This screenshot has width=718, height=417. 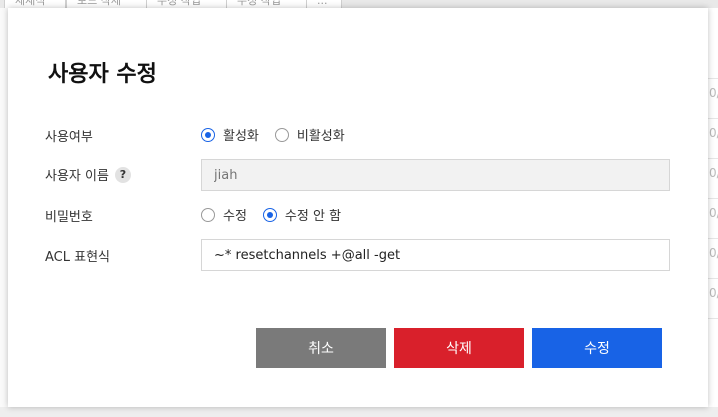 What do you see at coordinates (4, 208) in the screenshot?
I see `background-left-edge` at bounding box center [4, 208].